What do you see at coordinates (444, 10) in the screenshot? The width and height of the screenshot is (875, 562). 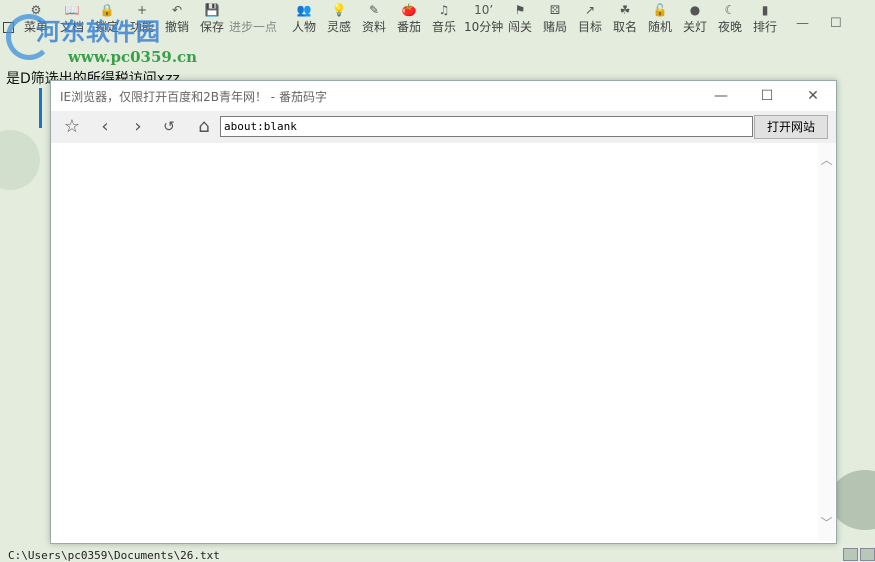 I see `music-icon: ♫` at bounding box center [444, 10].